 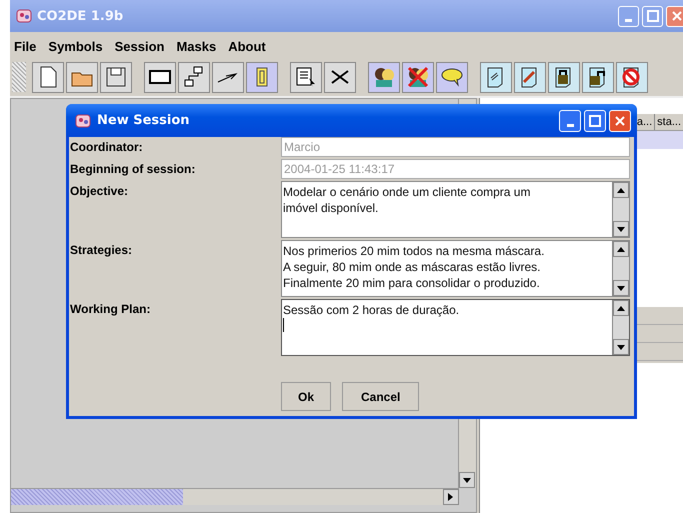 I want to click on horizontal-scrollbar, so click(x=235, y=496).